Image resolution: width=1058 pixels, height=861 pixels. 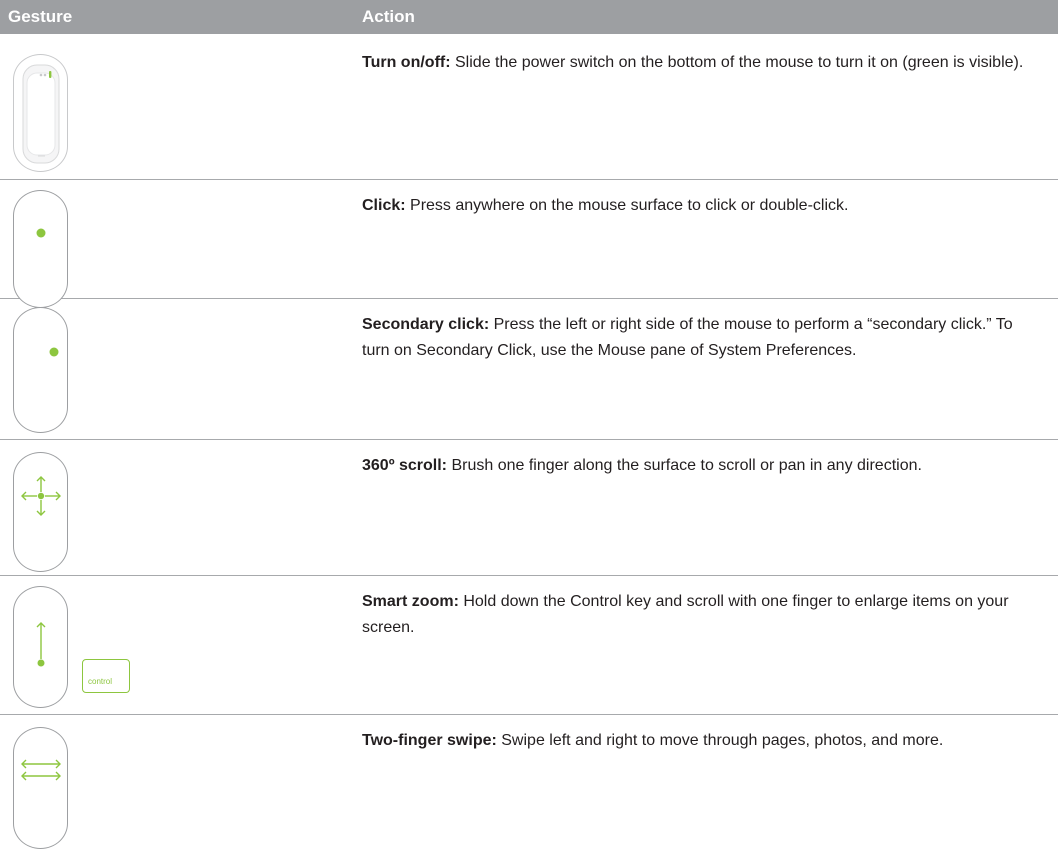 I want to click on control-key-icon: control, so click(x=106, y=676).